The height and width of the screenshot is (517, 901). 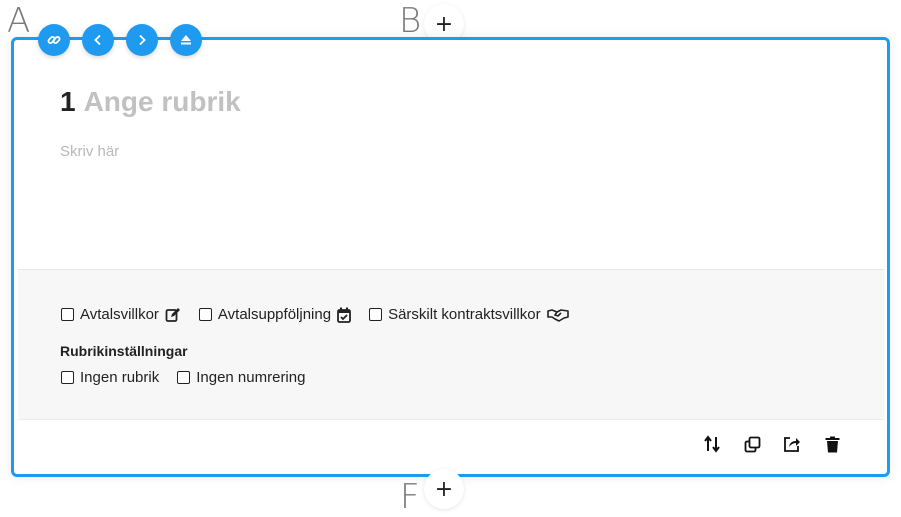 I want to click on section-heading: 1 Ange rubrik, so click(x=150, y=102).